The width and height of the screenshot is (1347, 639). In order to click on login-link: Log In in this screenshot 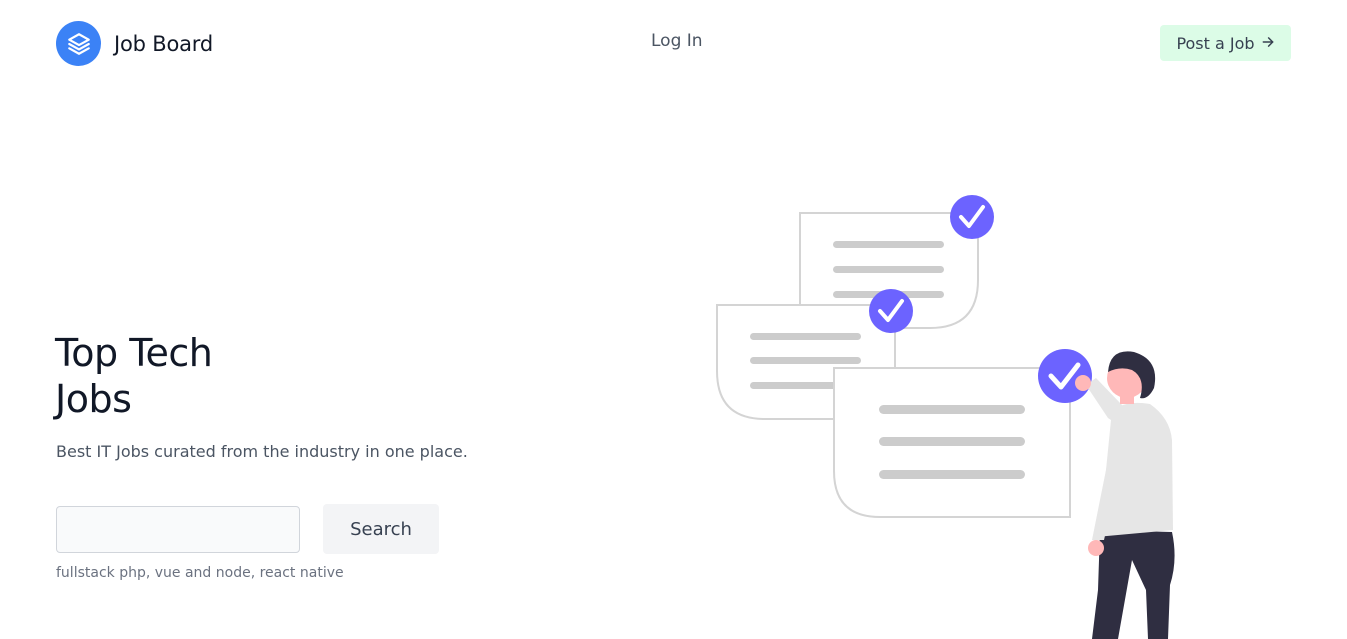, I will do `click(677, 41)`.